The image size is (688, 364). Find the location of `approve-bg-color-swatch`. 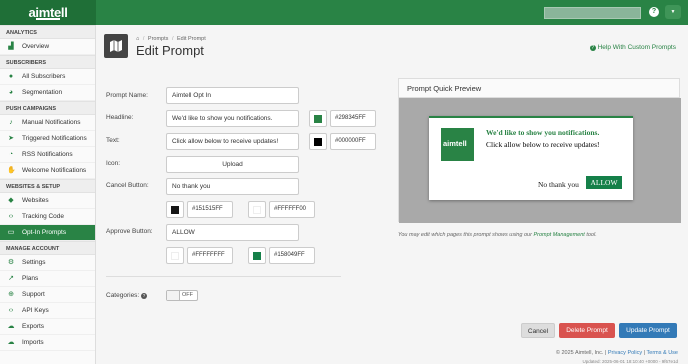

approve-bg-color-swatch is located at coordinates (257, 255).